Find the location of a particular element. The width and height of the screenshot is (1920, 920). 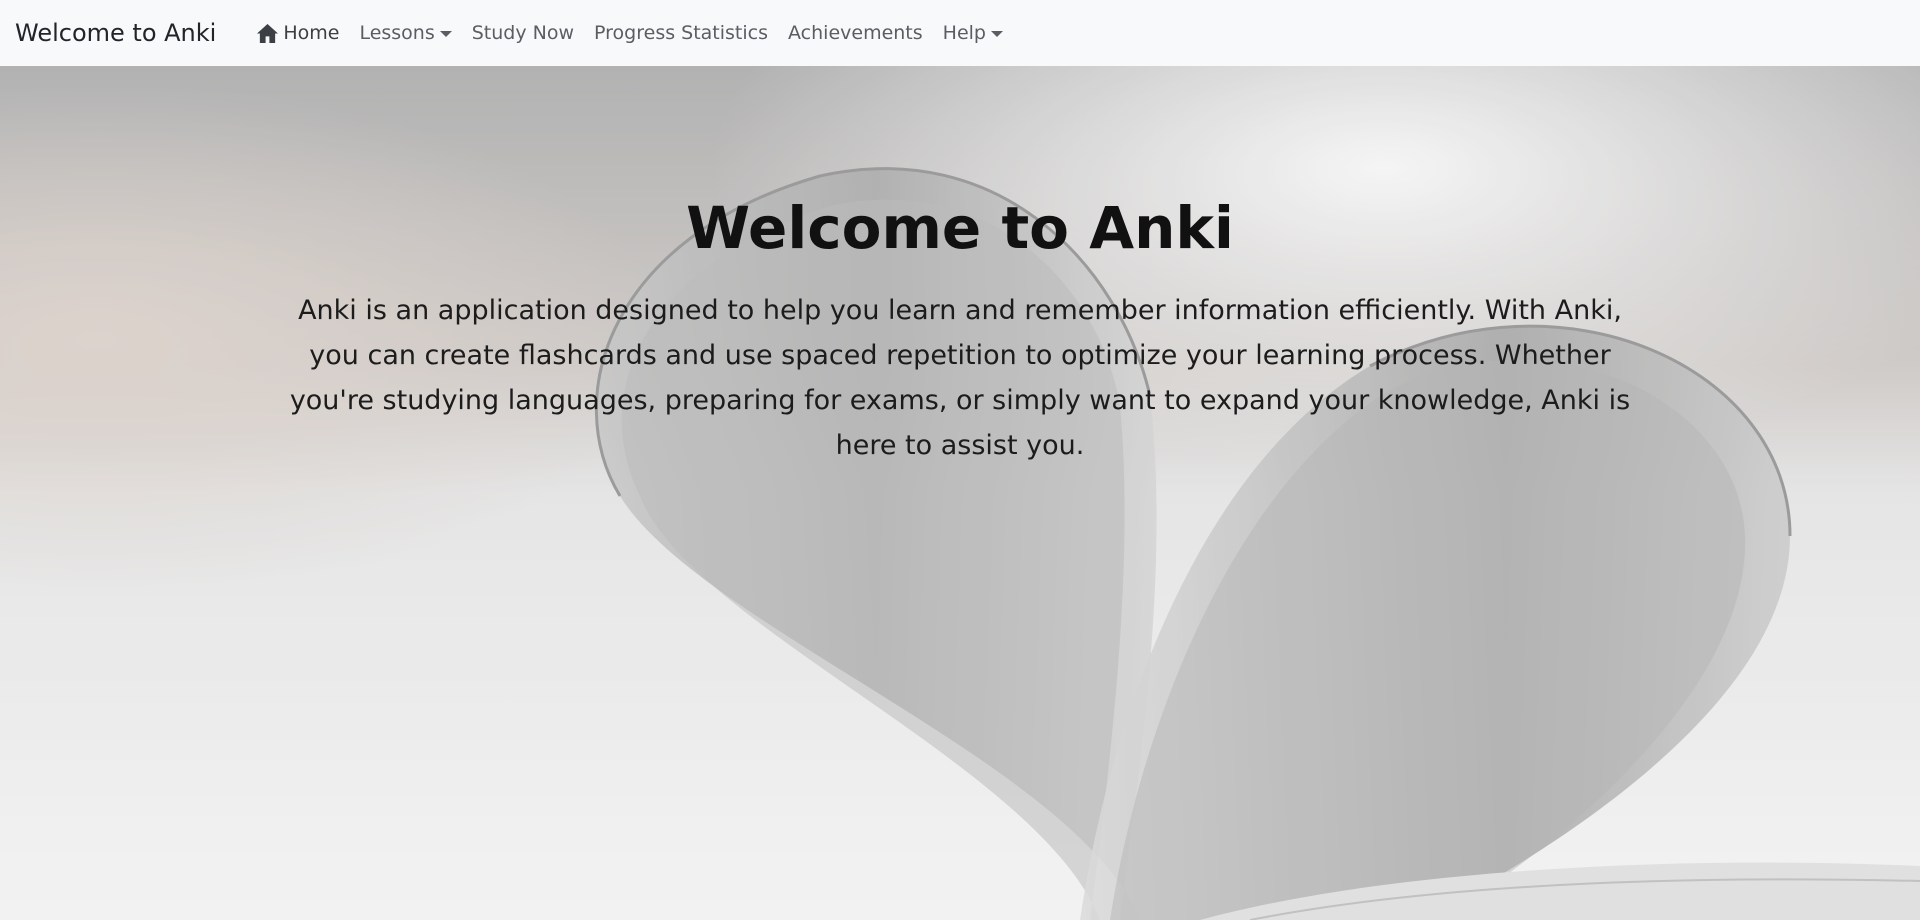

home-icon is located at coordinates (268, 33).